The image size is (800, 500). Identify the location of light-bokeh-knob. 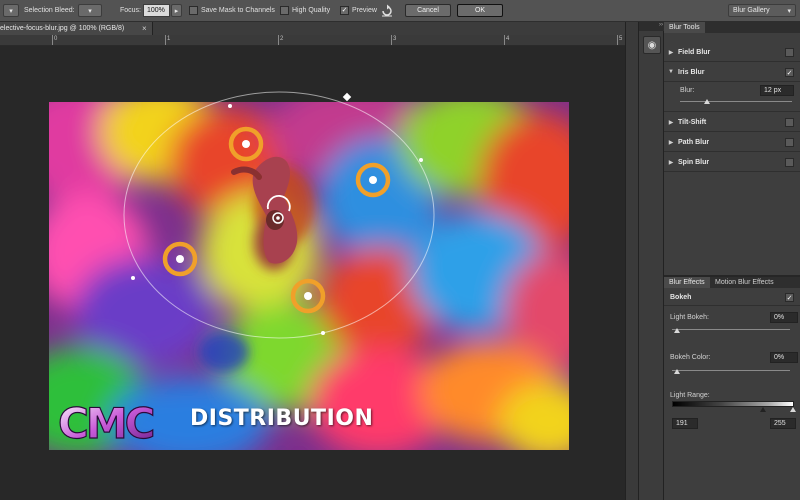
(677, 330).